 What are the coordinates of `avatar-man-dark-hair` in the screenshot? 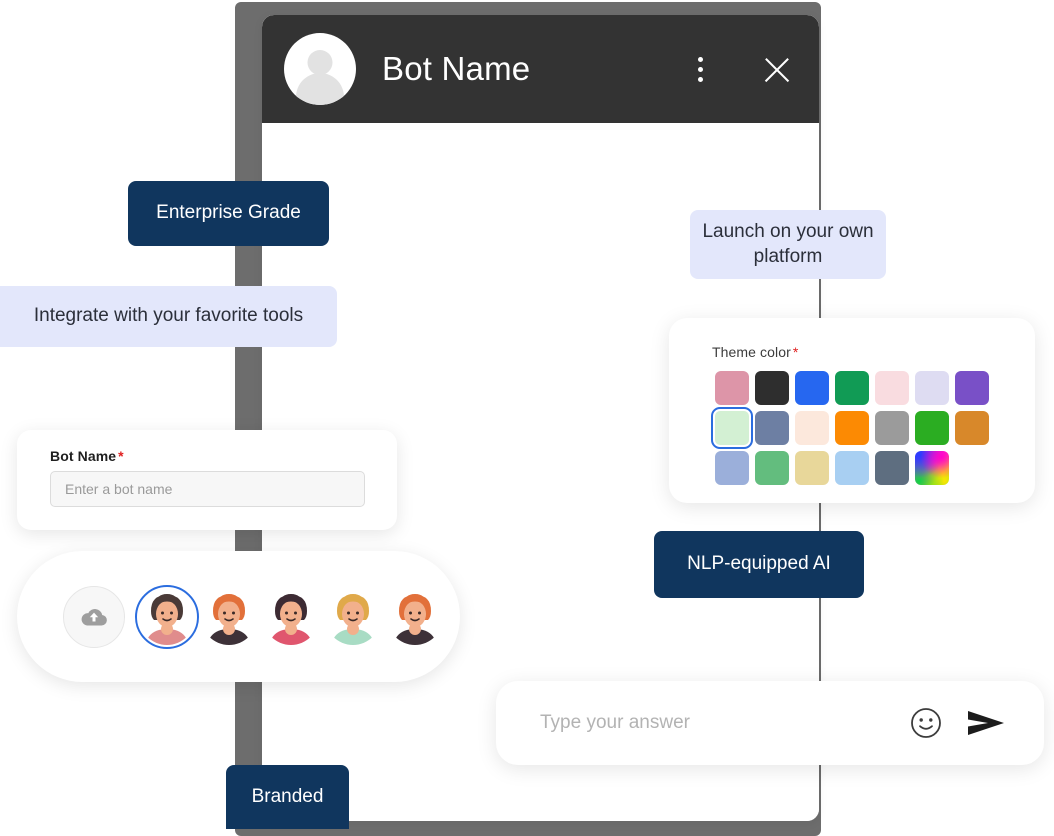 It's located at (167, 616).